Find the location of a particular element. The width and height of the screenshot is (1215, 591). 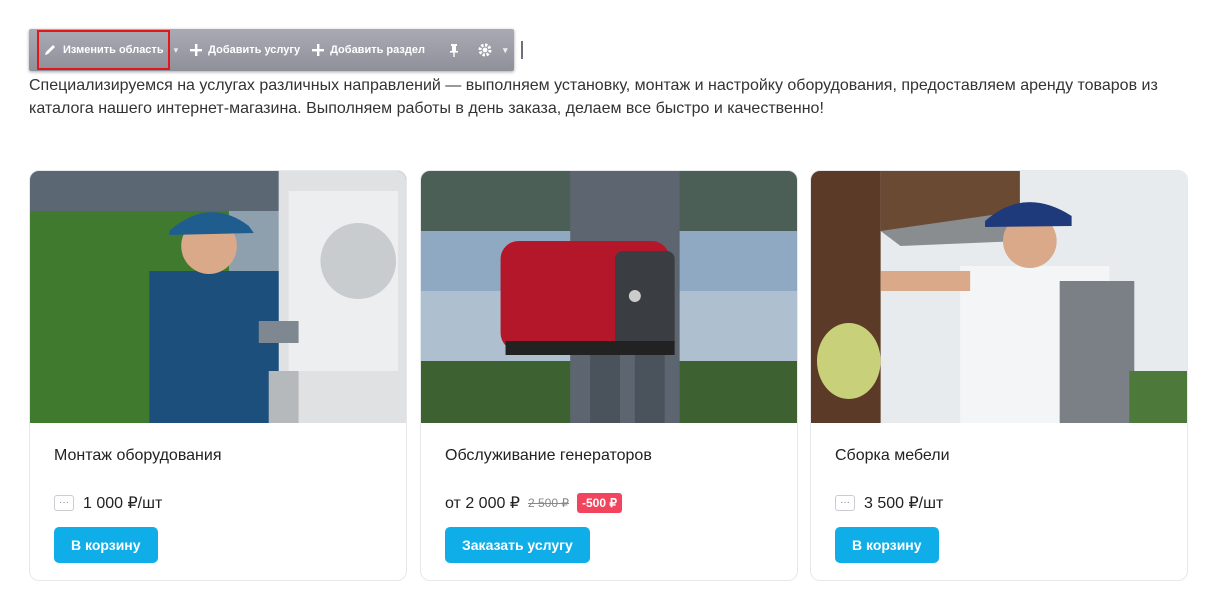

edit-area-button: Изменить область is located at coordinates (103, 50).